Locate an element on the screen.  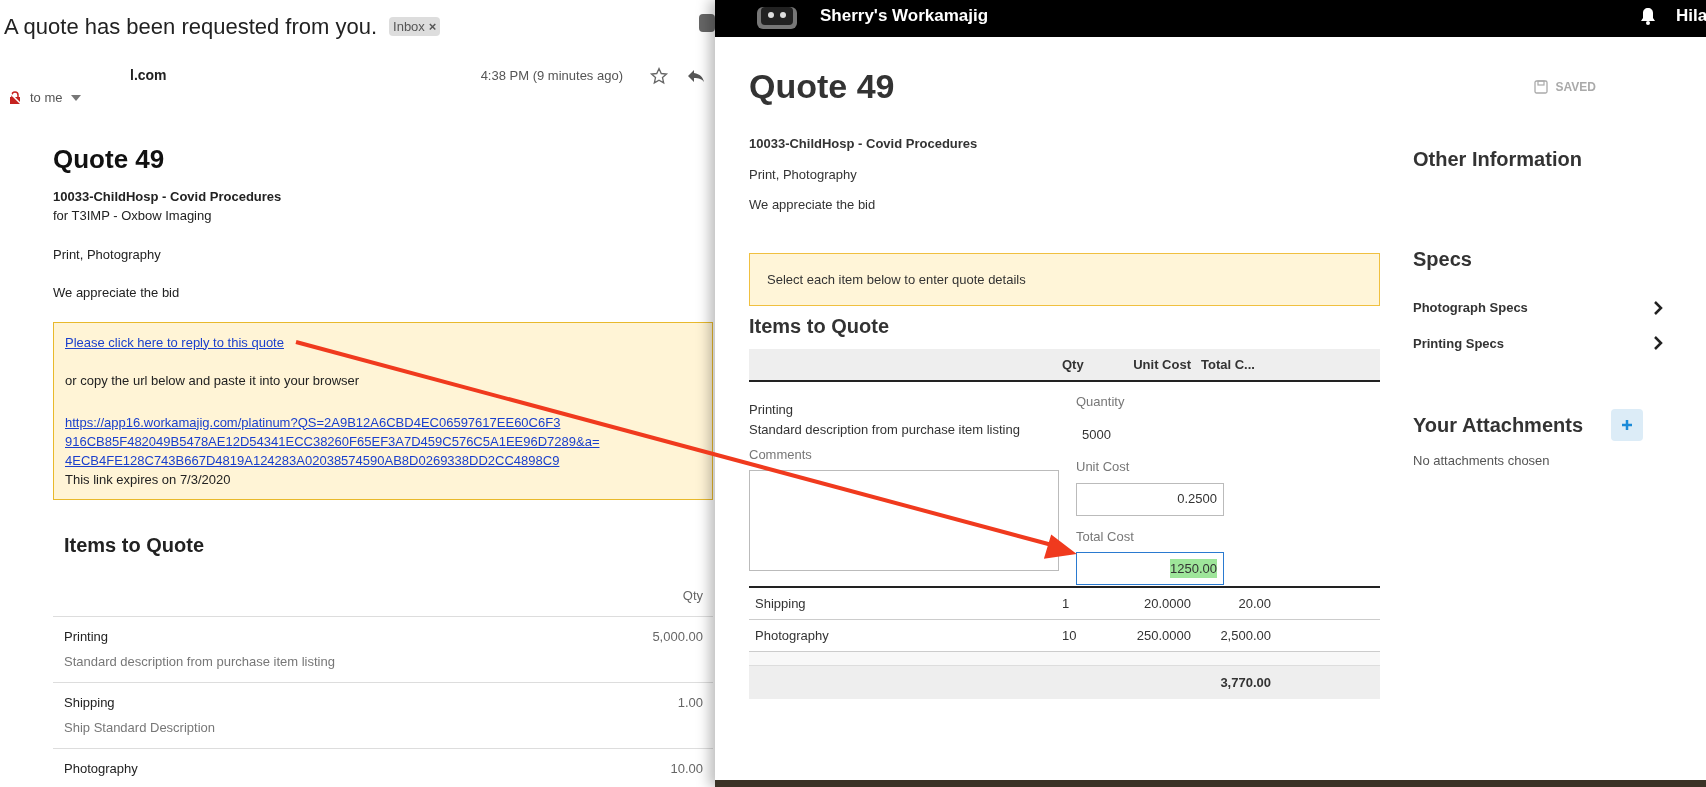
table-cell-text: 20.00 is located at coordinates (1254, 603).